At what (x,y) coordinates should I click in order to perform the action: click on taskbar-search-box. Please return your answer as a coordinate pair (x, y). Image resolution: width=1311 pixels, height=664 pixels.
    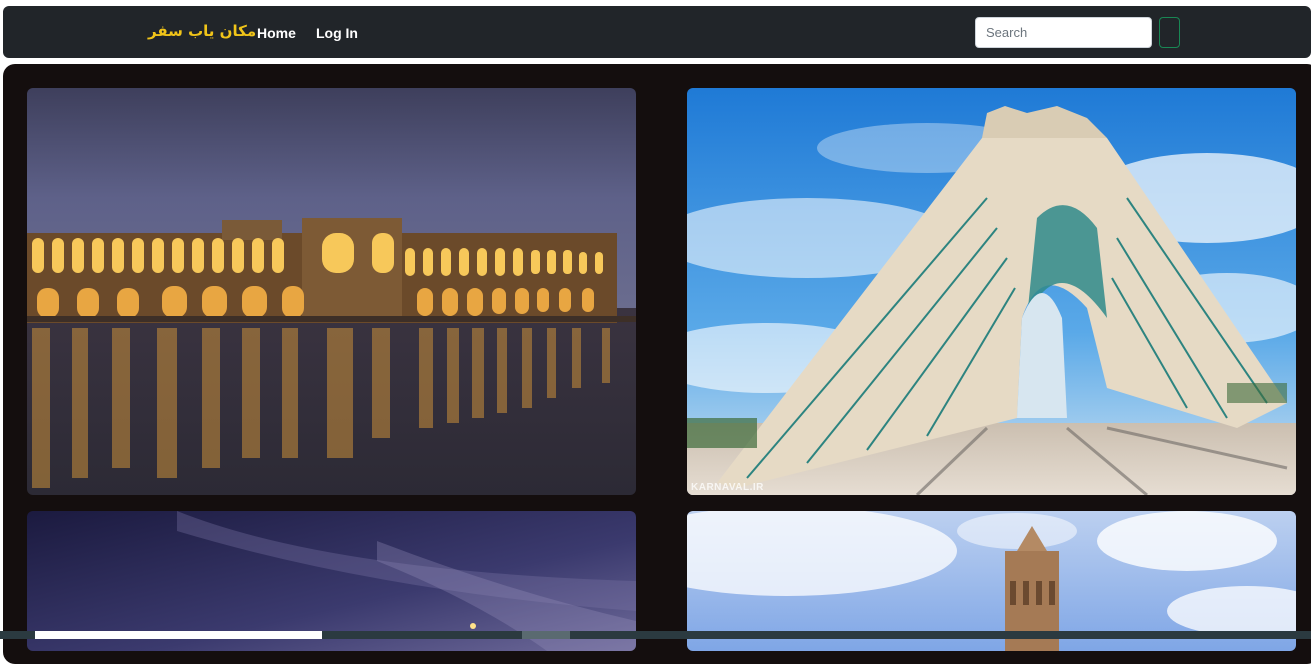
    Looking at the image, I should click on (178, 635).